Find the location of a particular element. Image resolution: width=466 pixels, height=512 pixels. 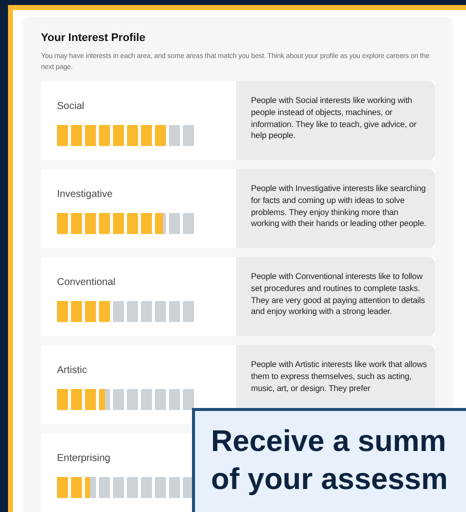

callout-heading: Receive a summ of your assessm is located at coordinates (330, 461).